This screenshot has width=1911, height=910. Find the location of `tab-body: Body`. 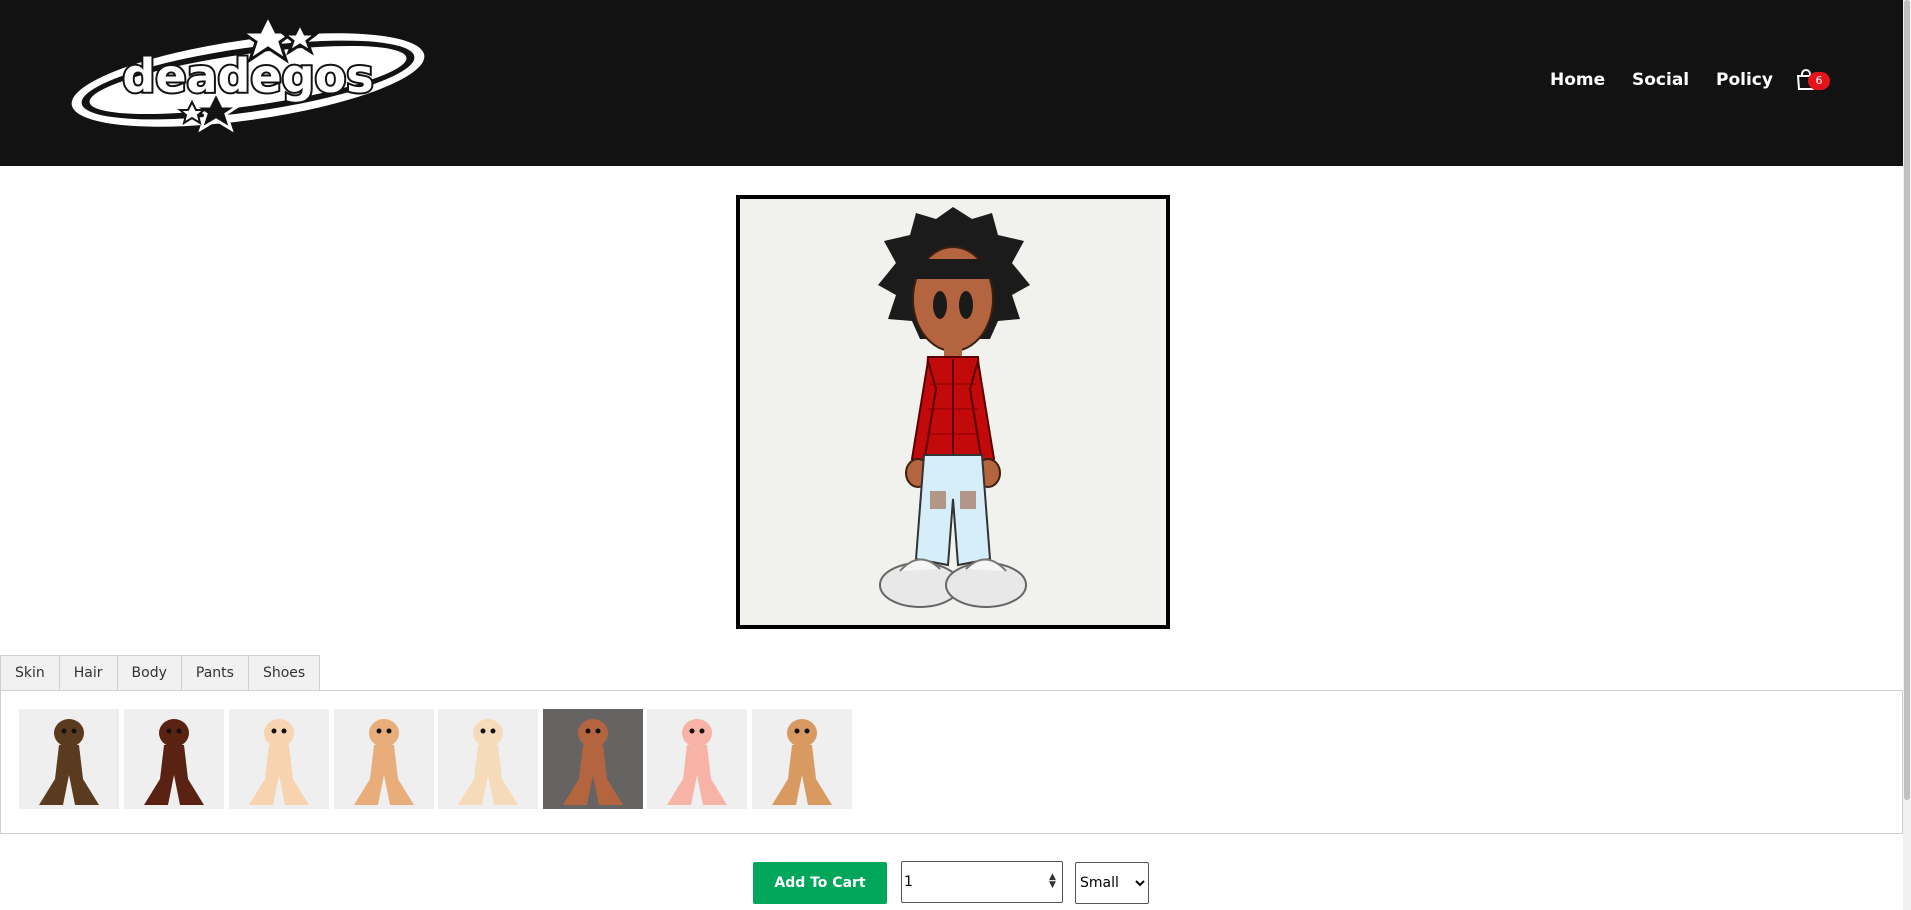

tab-body: Body is located at coordinates (148, 673).